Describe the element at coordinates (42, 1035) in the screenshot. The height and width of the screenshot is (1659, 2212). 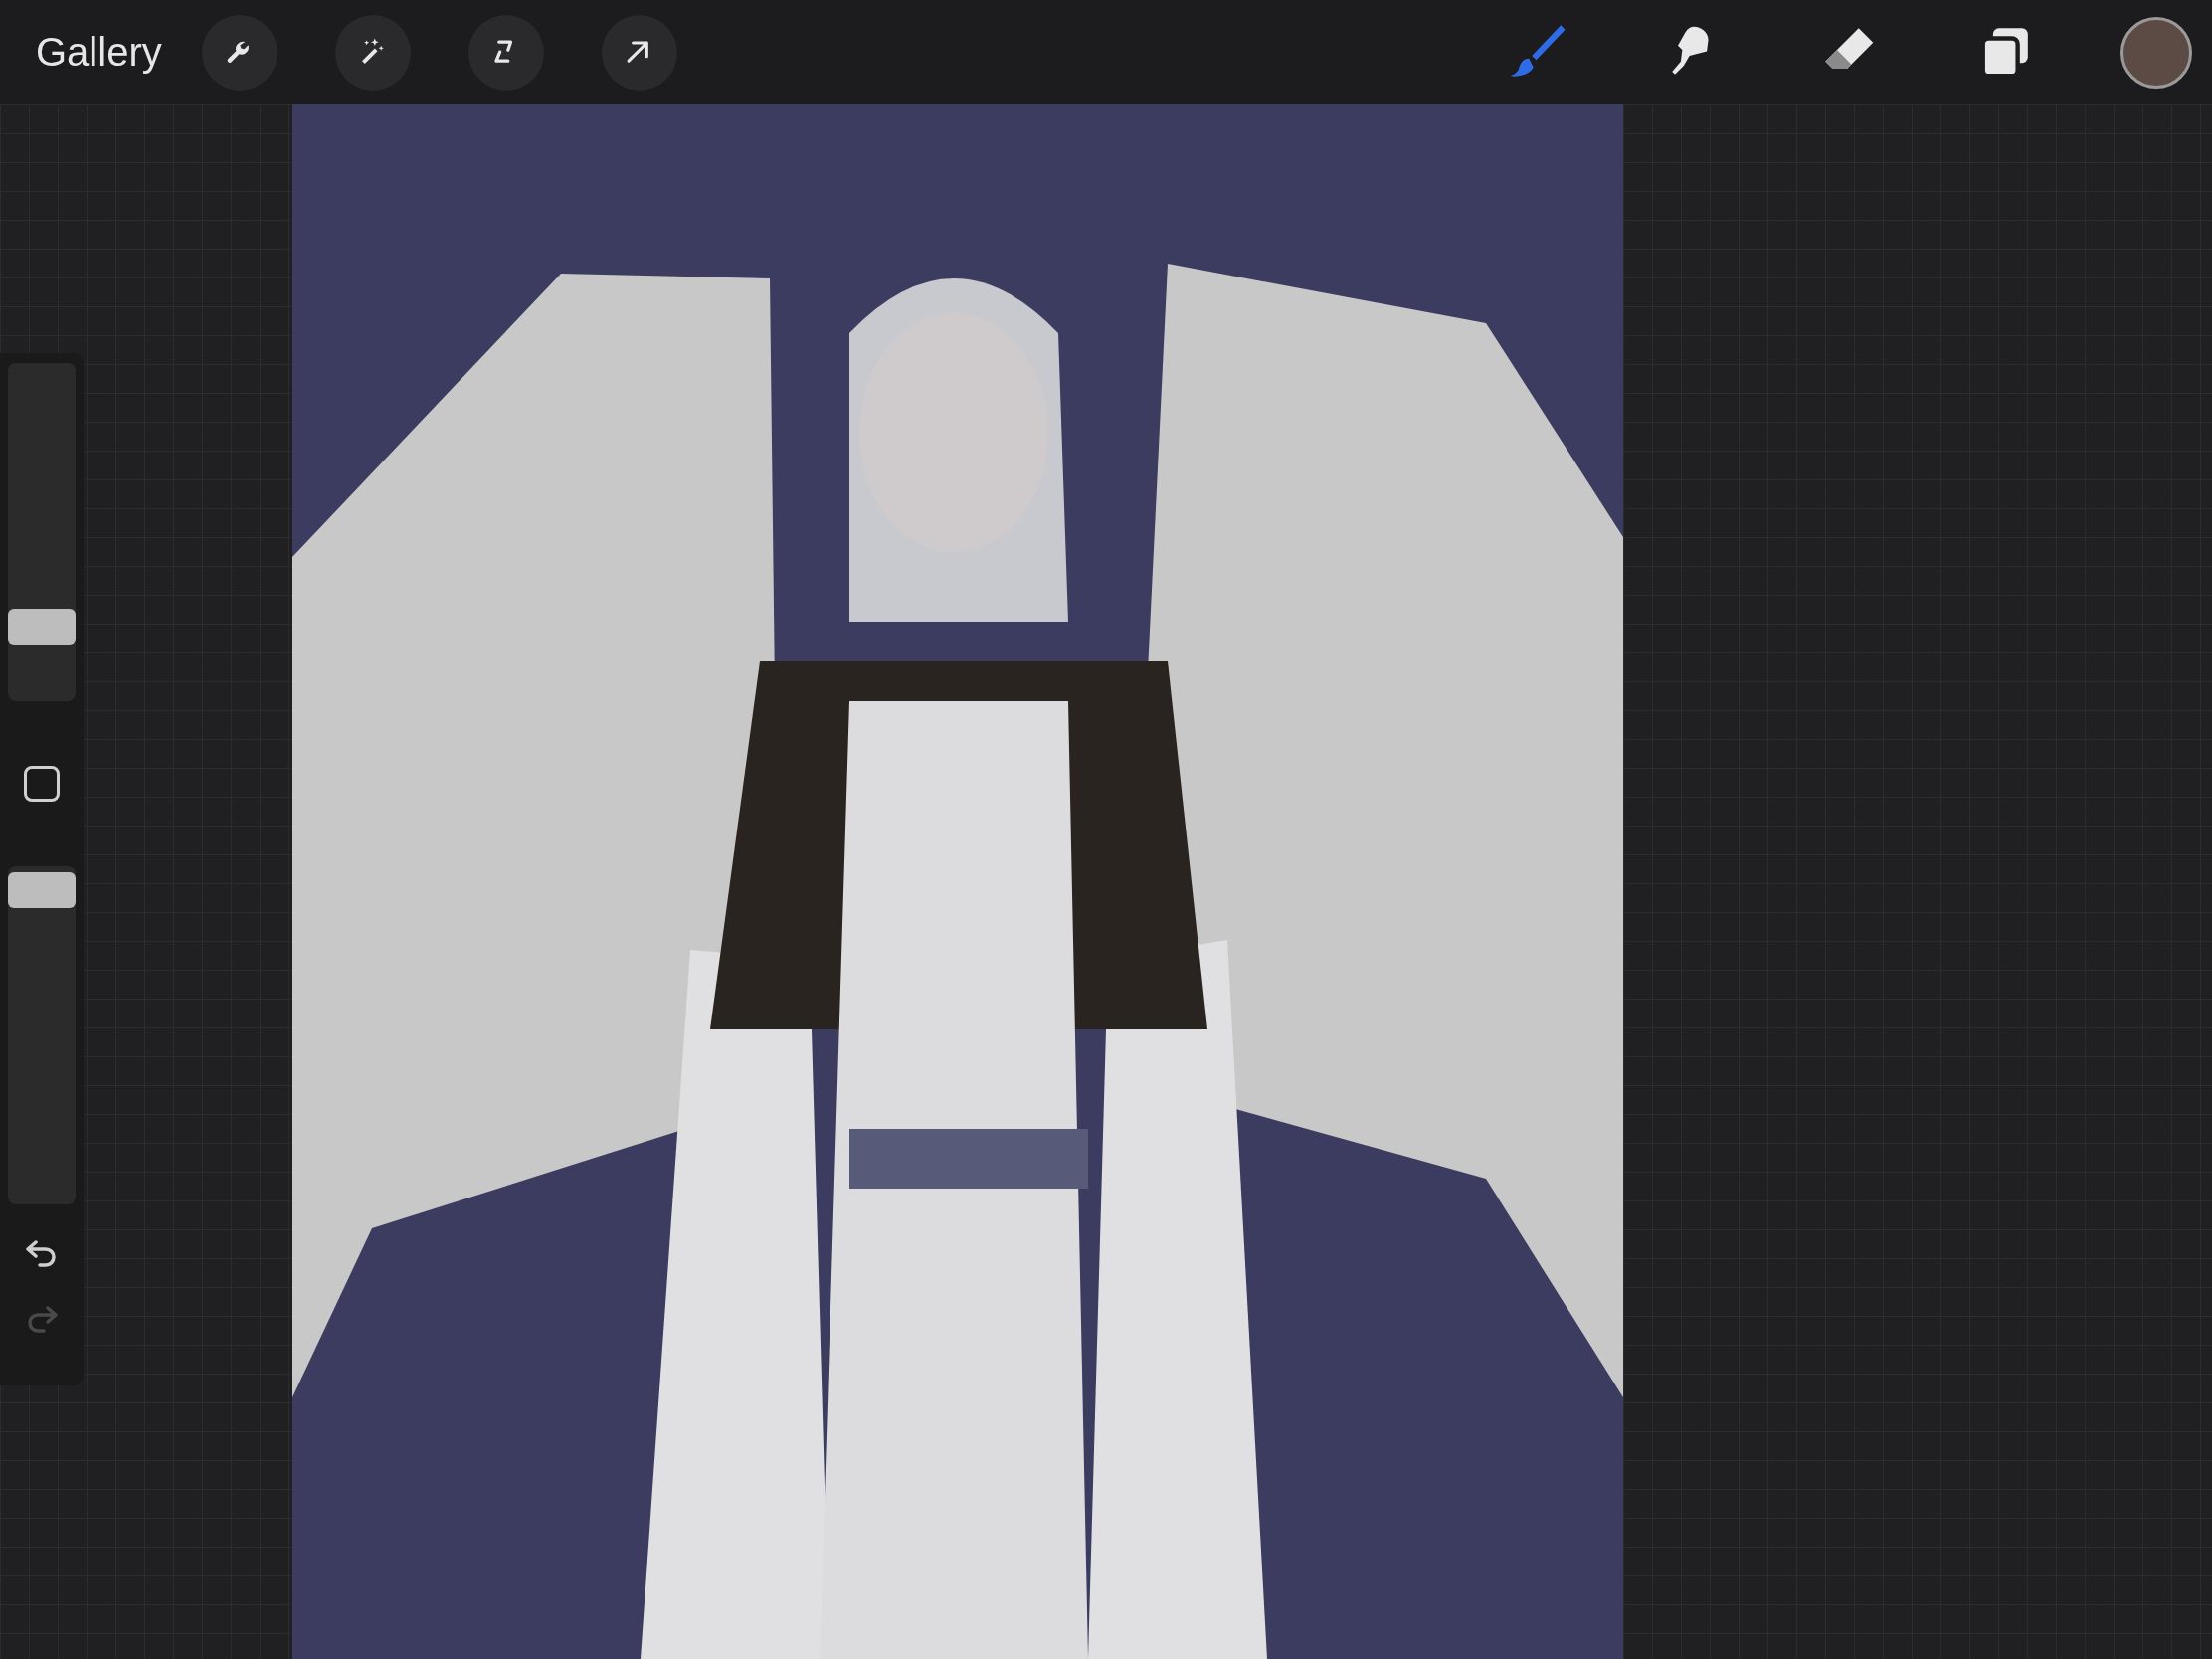
I see `opacity-slider` at that location.